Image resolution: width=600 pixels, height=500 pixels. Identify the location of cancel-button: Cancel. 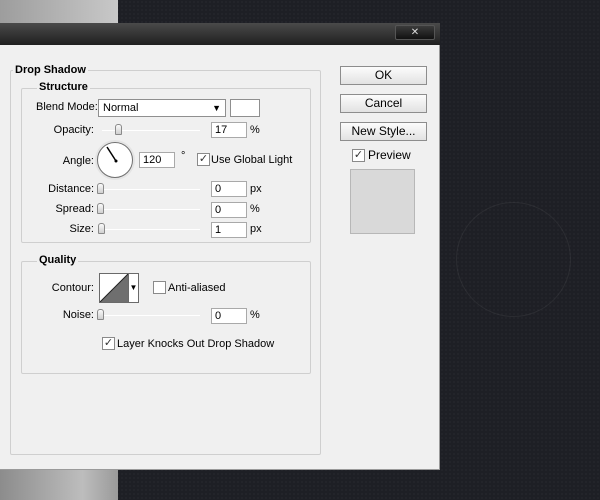
(383, 103).